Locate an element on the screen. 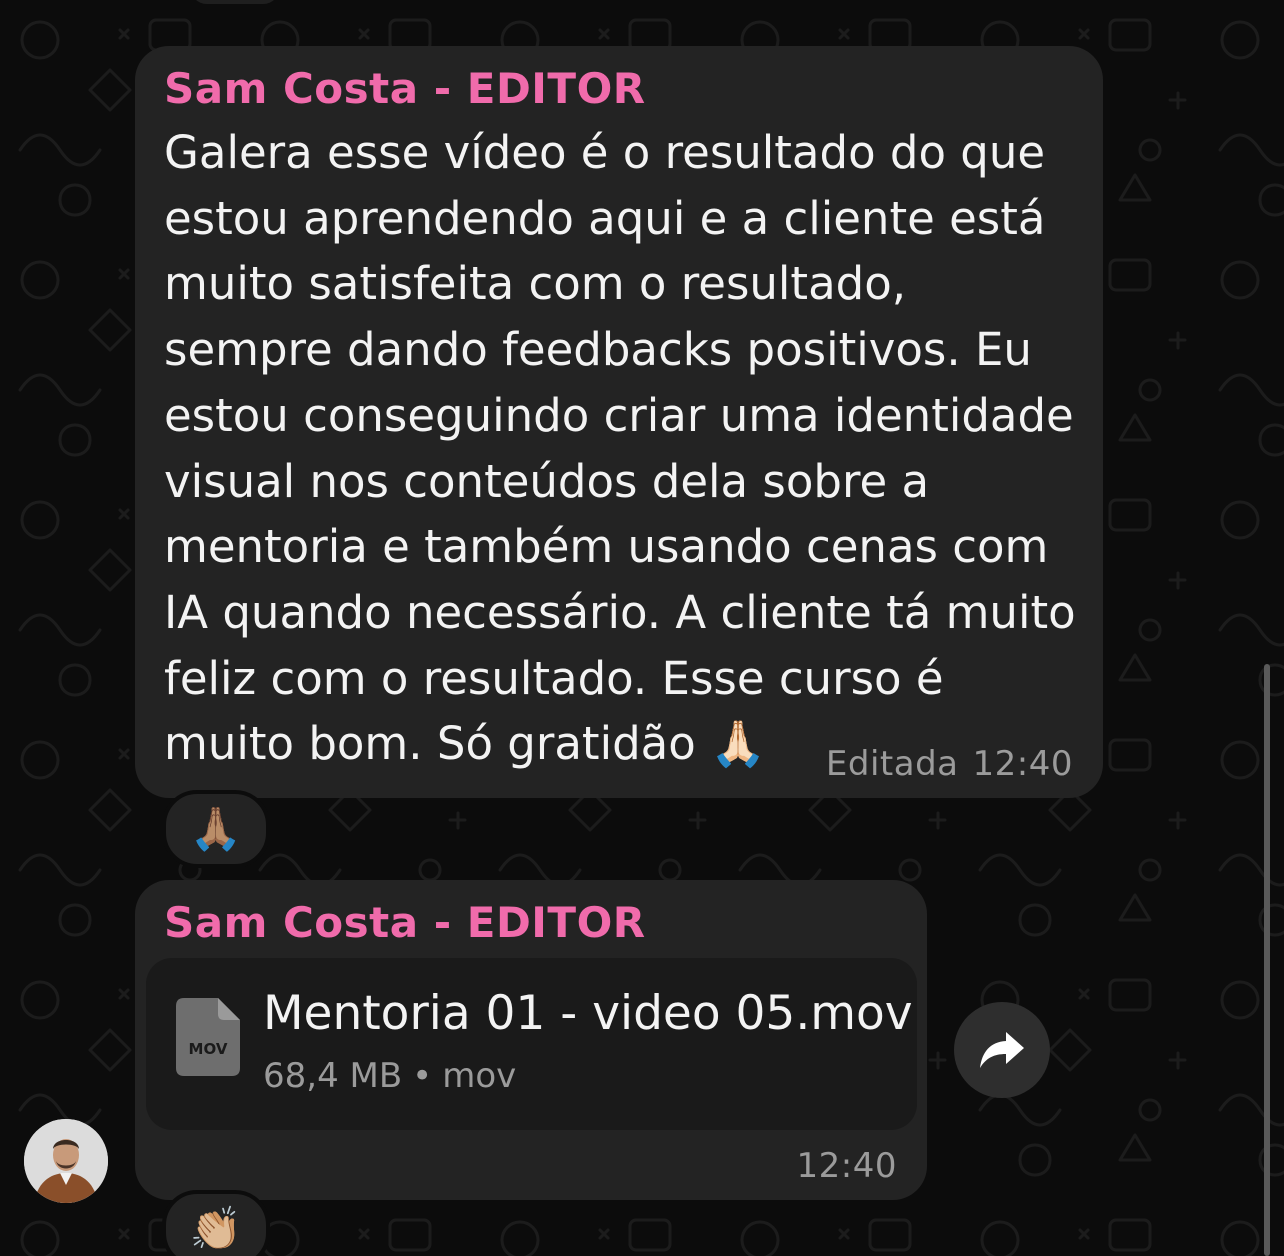 The image size is (1284, 1256). file-extension: mov is located at coordinates (479, 1076).